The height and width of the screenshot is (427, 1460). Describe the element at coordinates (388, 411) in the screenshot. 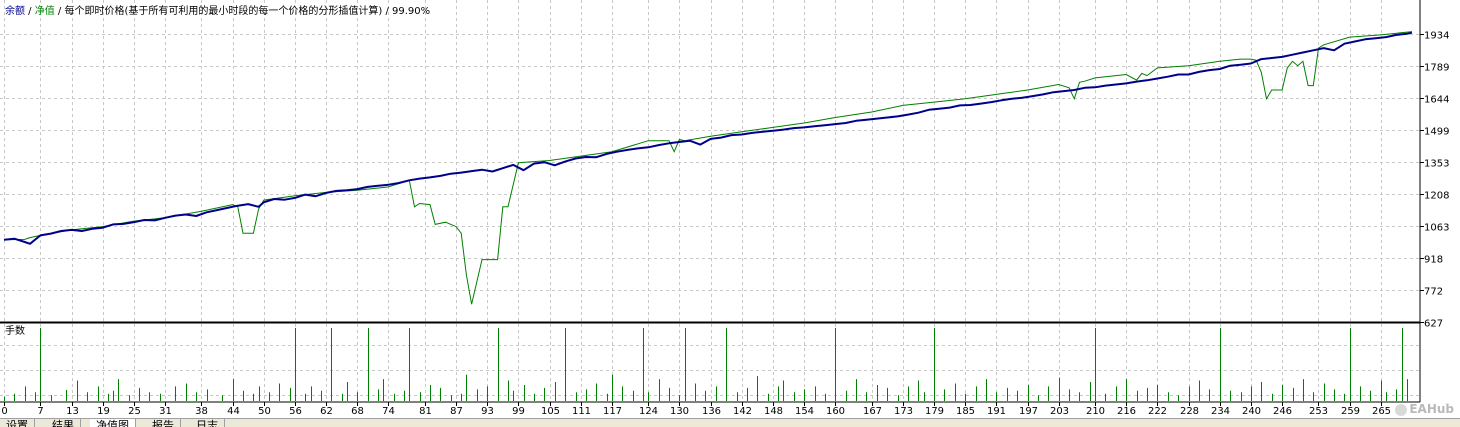

I see `x-tick-label: 74` at that location.